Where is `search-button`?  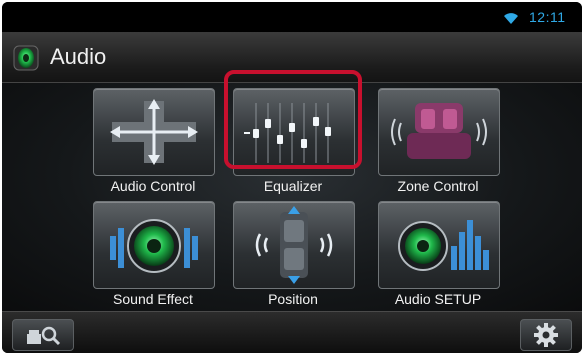
search-button is located at coordinates (43, 335).